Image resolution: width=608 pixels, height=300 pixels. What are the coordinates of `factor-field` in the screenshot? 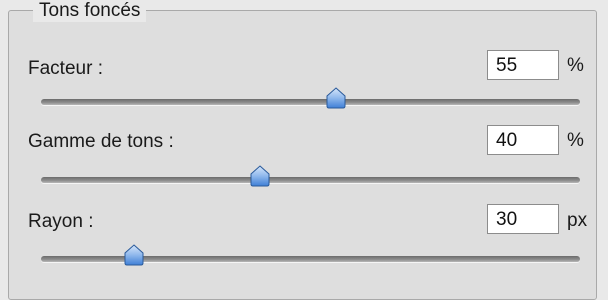 It's located at (523, 65).